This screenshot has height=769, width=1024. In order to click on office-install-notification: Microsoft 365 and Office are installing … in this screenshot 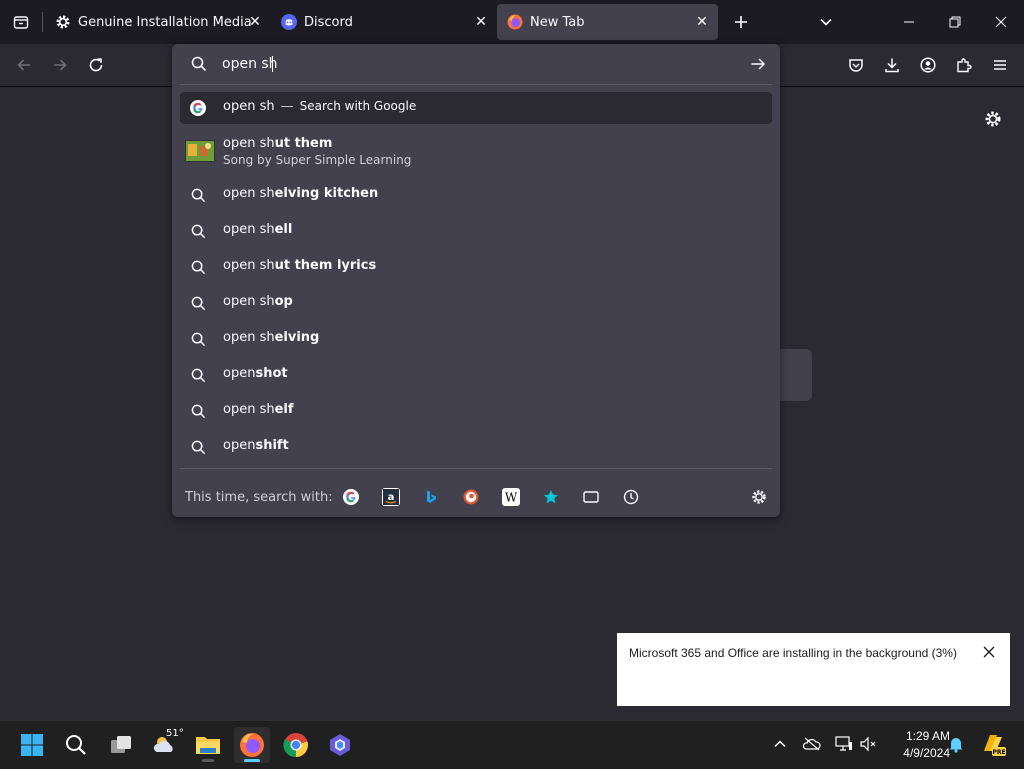, I will do `click(813, 669)`.